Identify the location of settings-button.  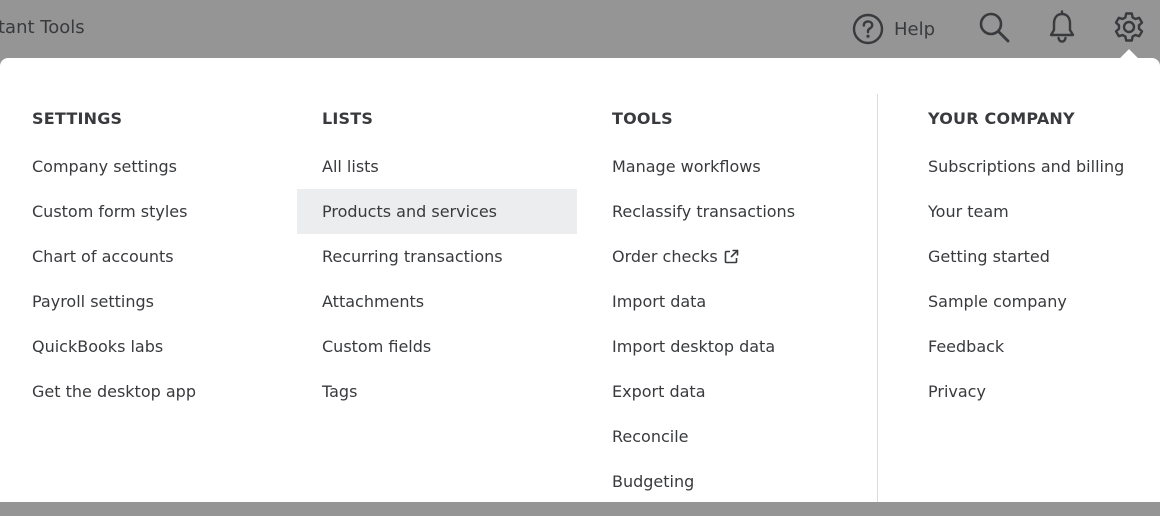
(1129, 29).